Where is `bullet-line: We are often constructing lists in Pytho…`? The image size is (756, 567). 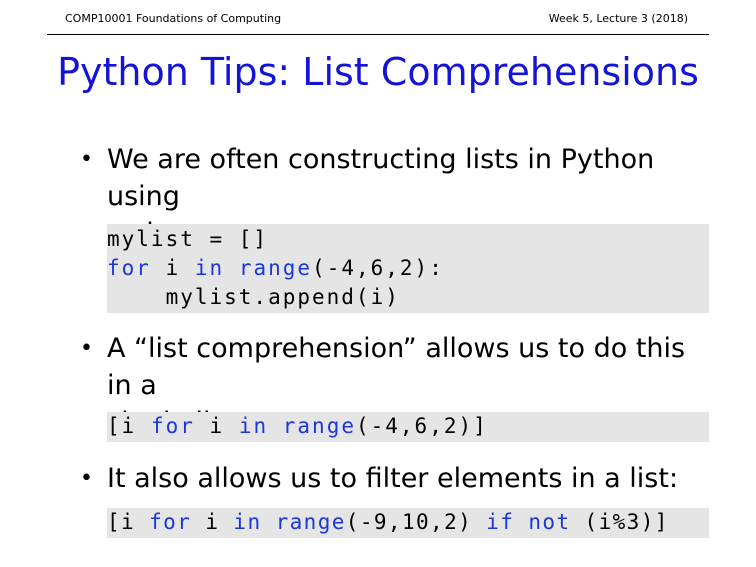 bullet-line: We are often constructing lists in Pytho… is located at coordinates (381, 178).